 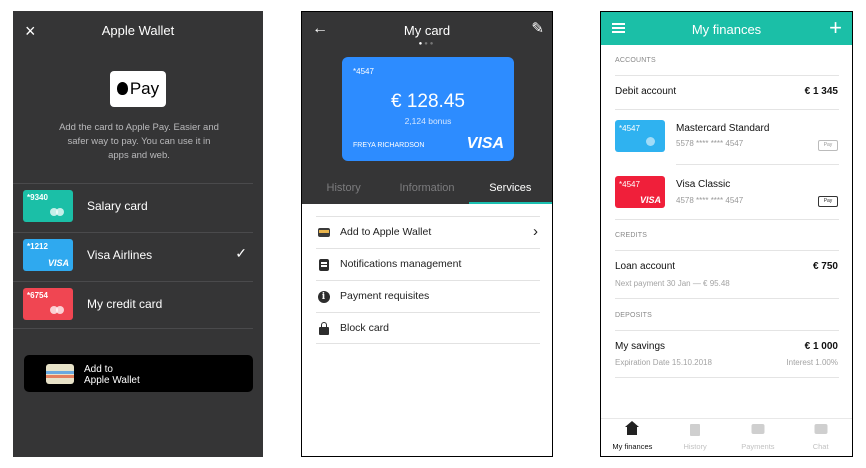 What do you see at coordinates (48, 206) in the screenshot?
I see `card-thumbnail: *9340` at bounding box center [48, 206].